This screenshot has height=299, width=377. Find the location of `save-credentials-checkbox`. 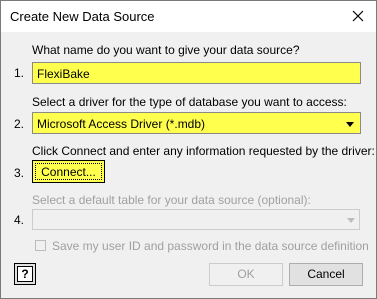

save-credentials-checkbox is located at coordinates (40, 245).